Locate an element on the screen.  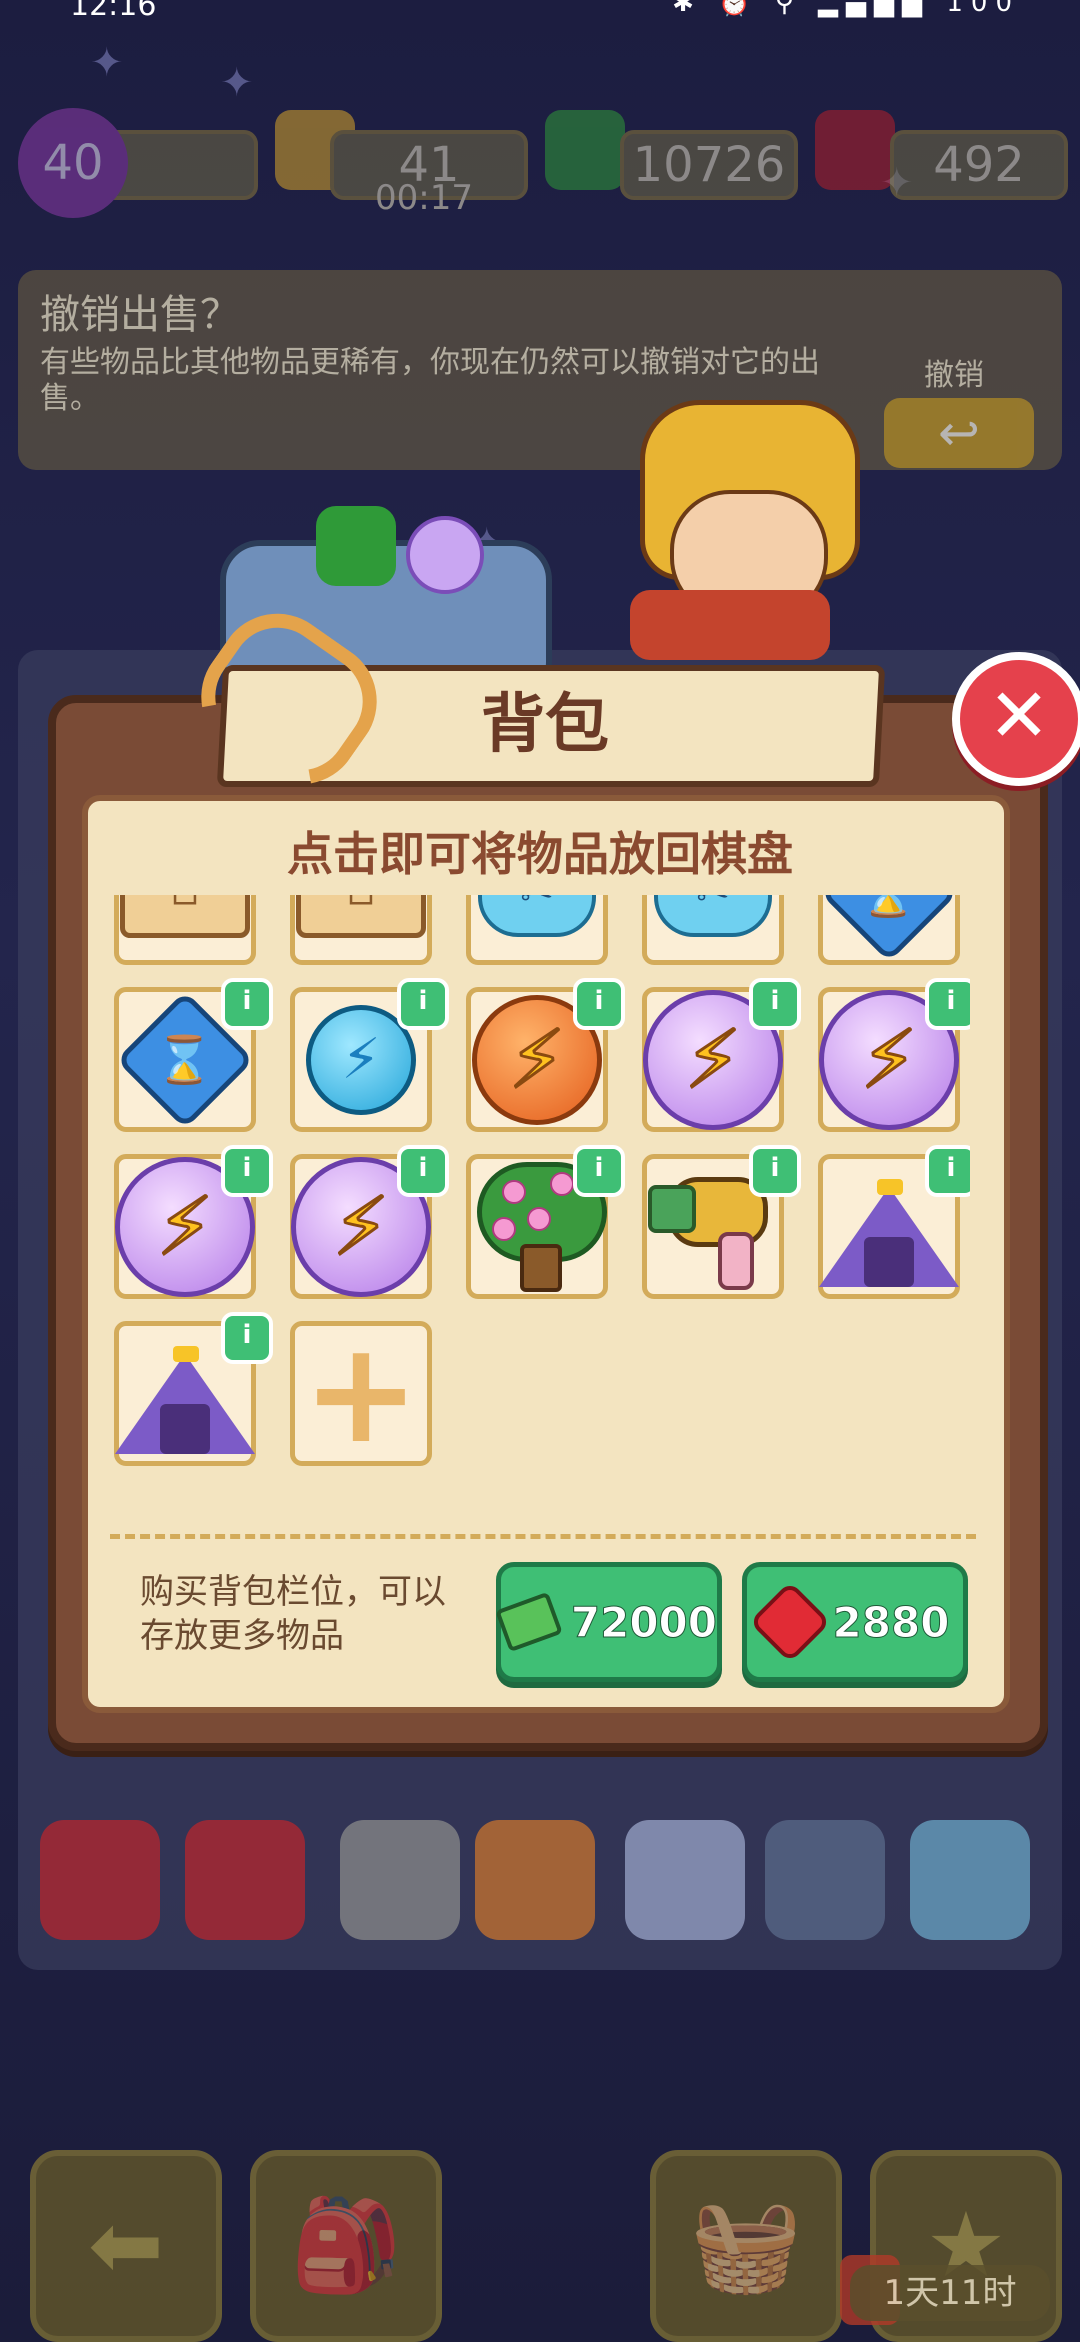
backpack-slot: ⌛ is located at coordinates (889, 930).